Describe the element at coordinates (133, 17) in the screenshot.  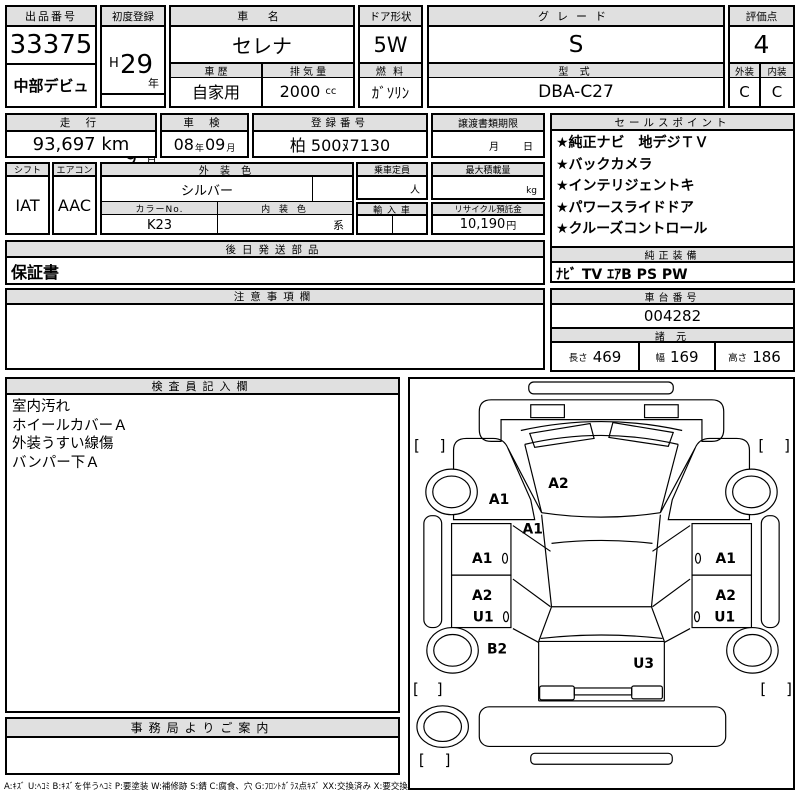
I see `first-registration-label: 初度登録` at that location.